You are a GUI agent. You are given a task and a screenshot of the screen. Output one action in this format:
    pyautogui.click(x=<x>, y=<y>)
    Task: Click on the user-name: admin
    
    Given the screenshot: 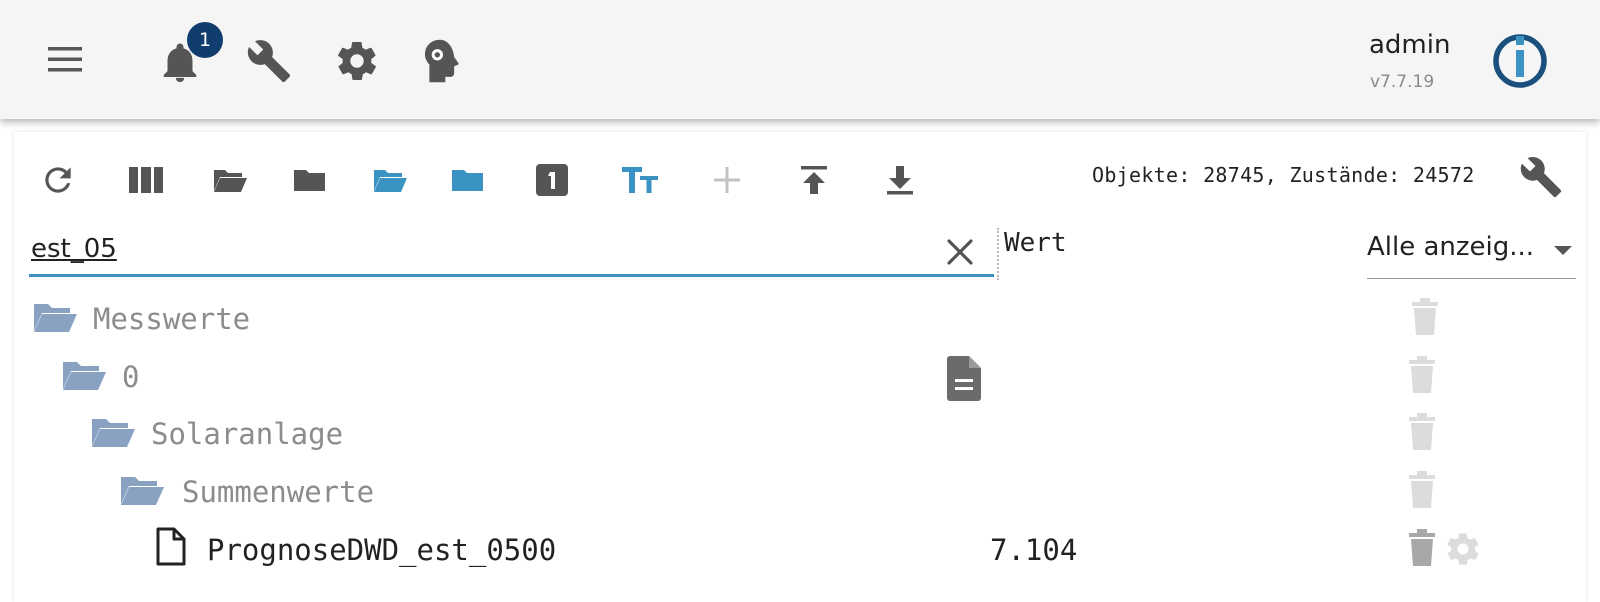 What is the action you would take?
    pyautogui.click(x=1410, y=45)
    